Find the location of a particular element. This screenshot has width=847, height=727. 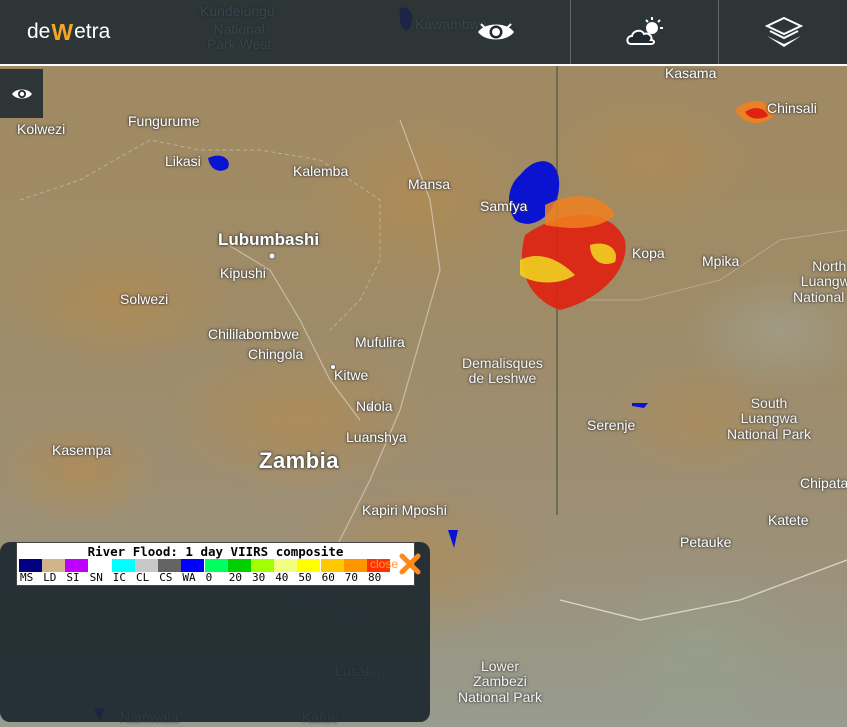

place-label: Lower Zambezi National Park is located at coordinates (500, 681).